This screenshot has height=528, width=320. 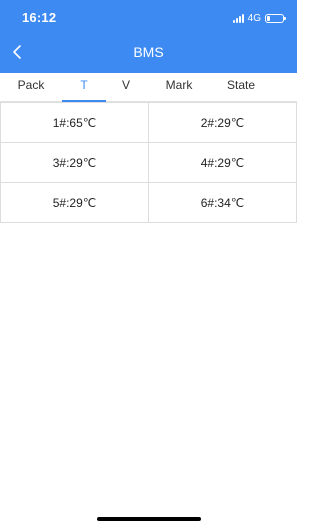 I want to click on app-header: 16:12 4G BMS, so click(x=148, y=36).